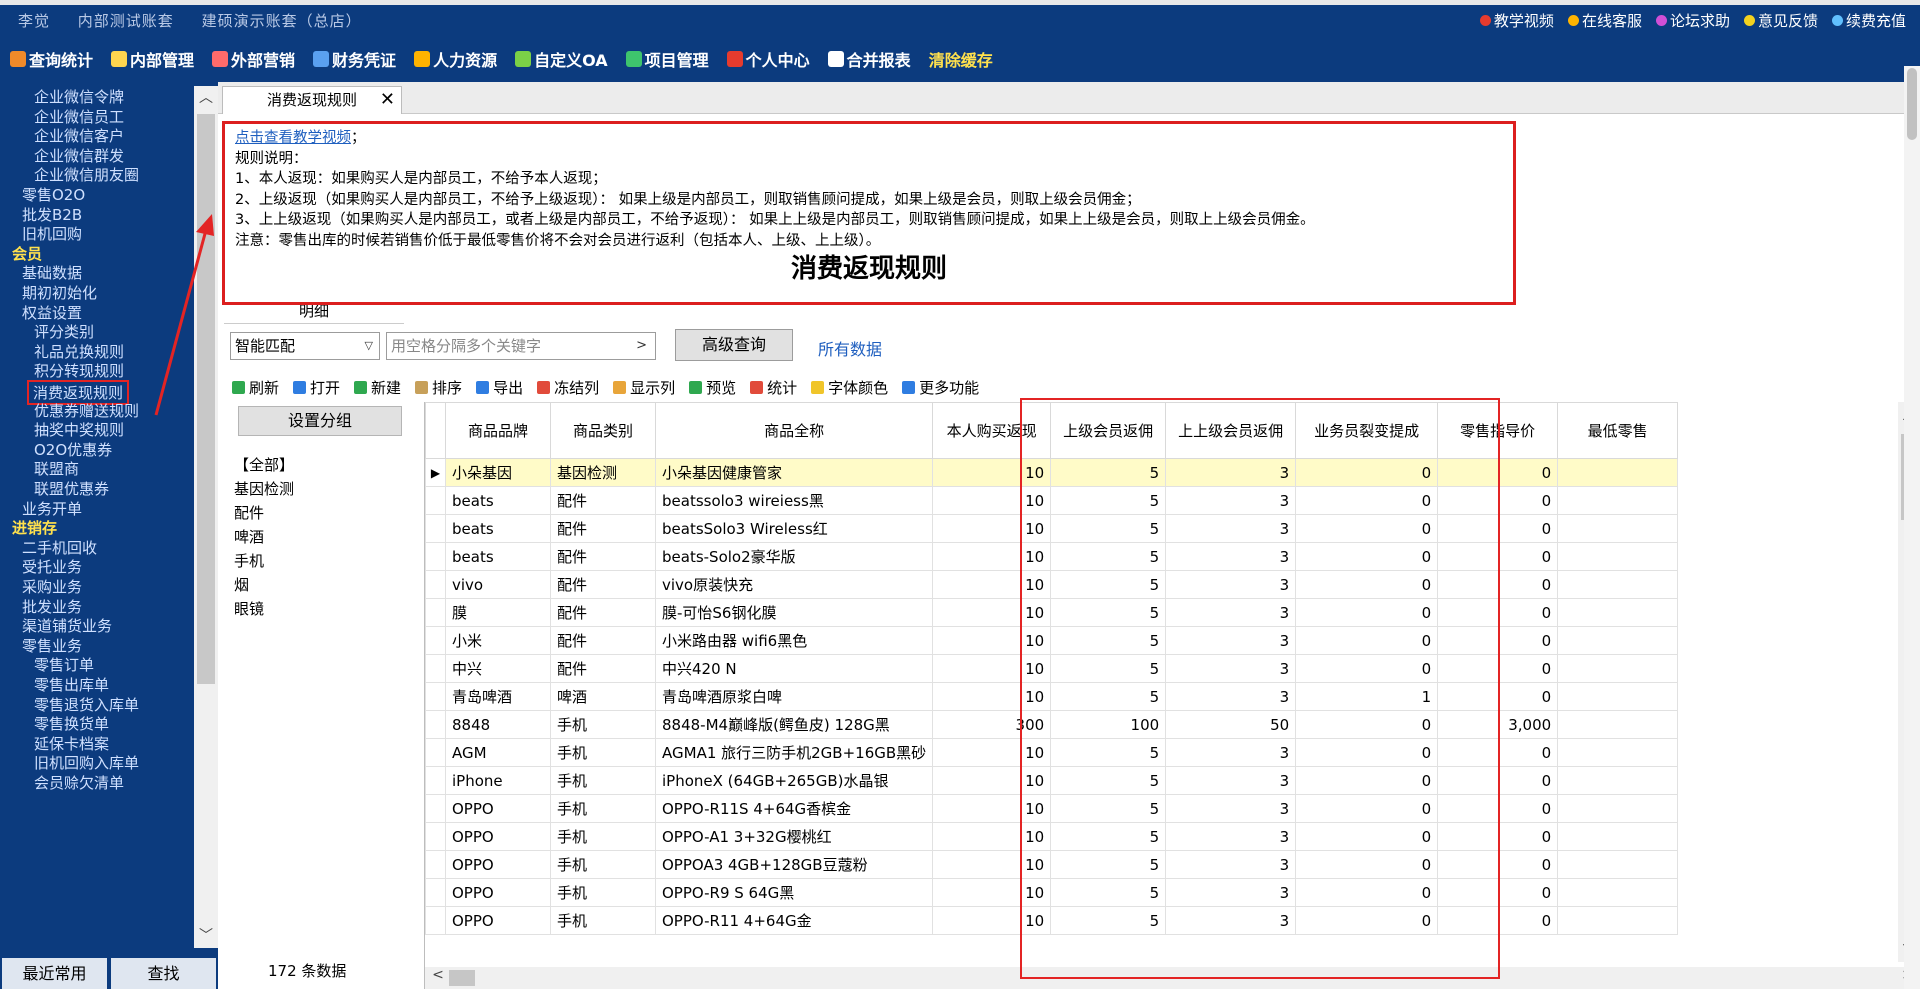 The height and width of the screenshot is (989, 1920). I want to click on sidebar-item: 联盟优惠券, so click(71, 488).